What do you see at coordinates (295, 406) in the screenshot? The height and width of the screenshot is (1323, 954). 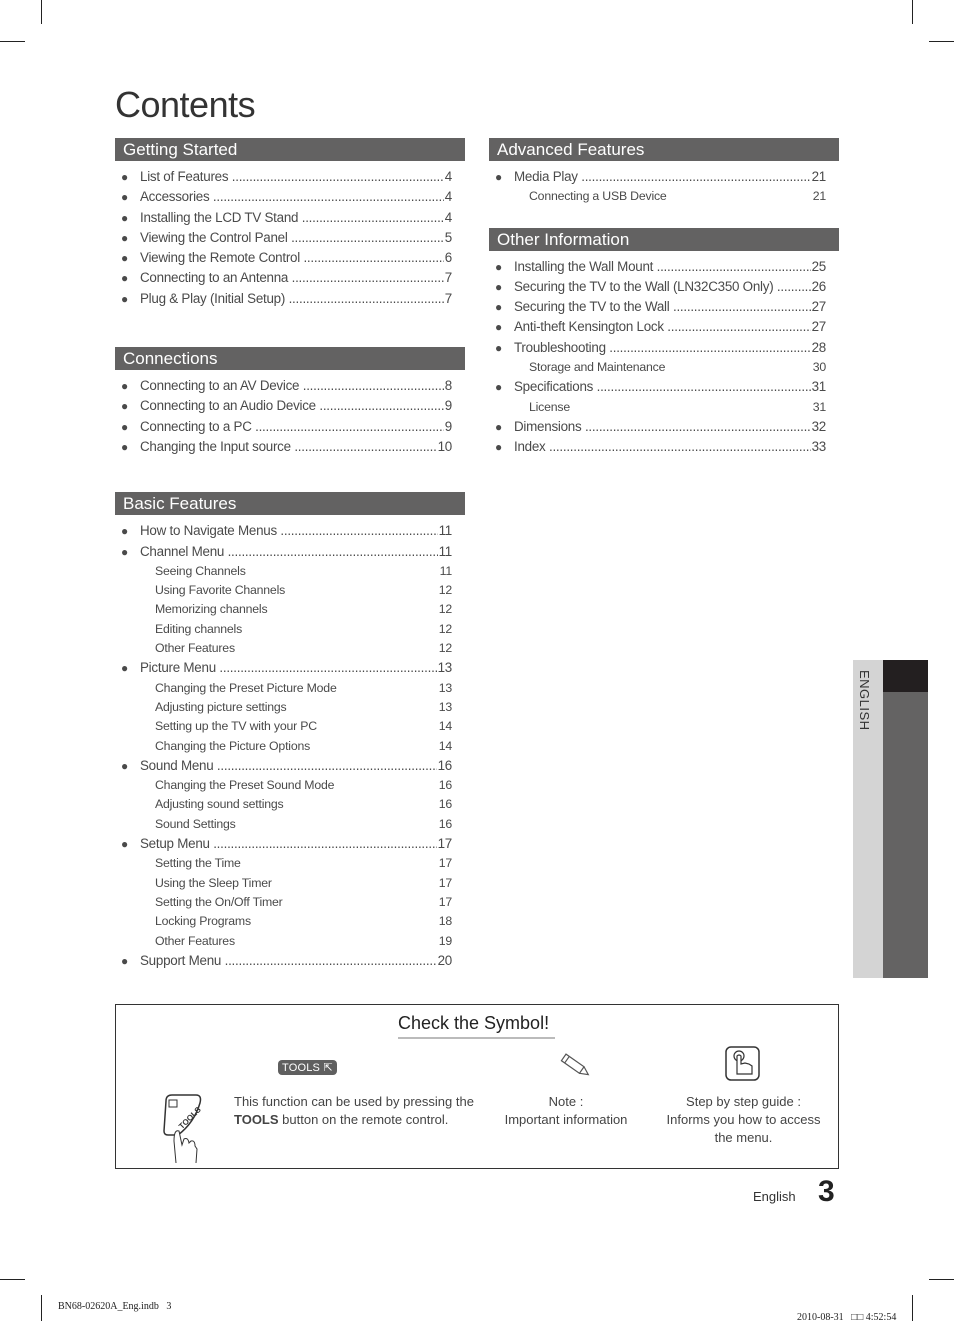 I see `entry-label: Connecting to an Audio Device` at bounding box center [295, 406].